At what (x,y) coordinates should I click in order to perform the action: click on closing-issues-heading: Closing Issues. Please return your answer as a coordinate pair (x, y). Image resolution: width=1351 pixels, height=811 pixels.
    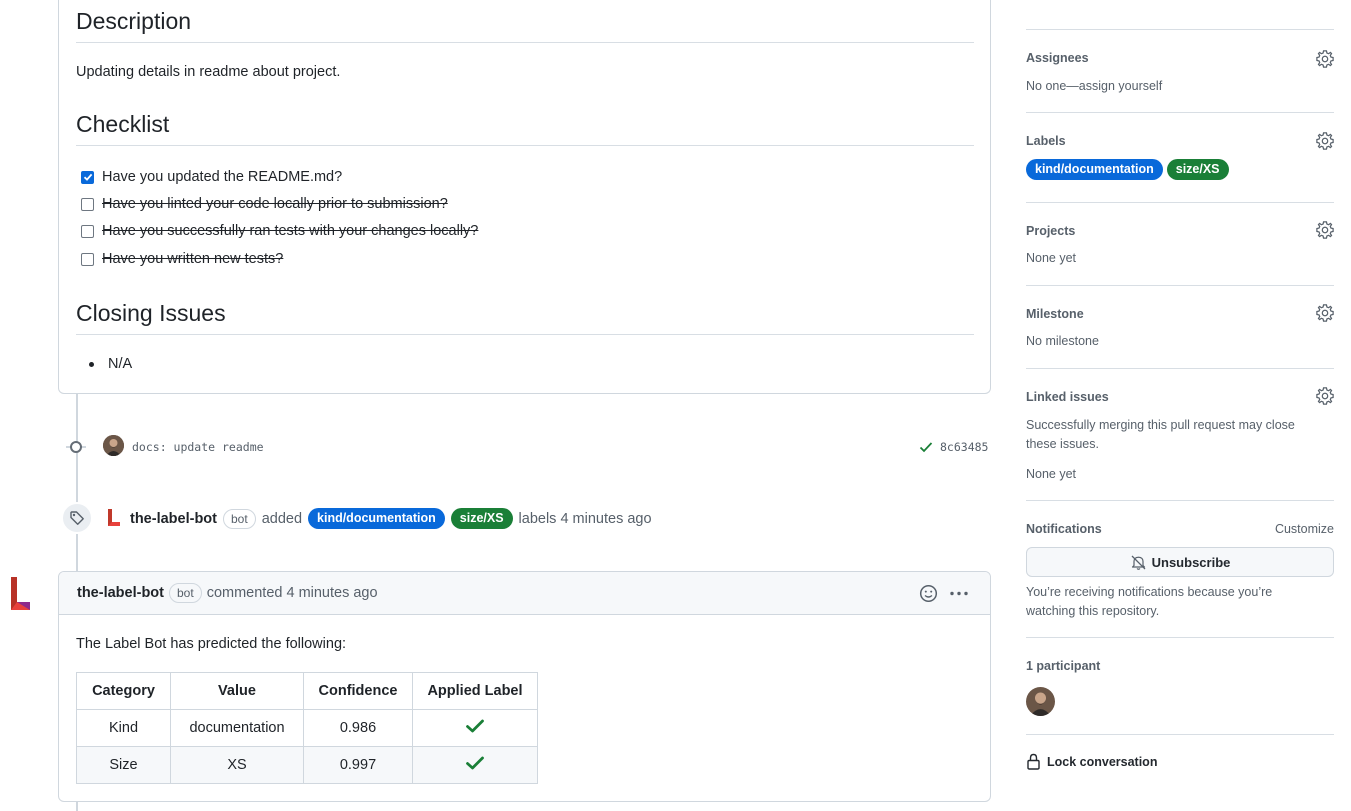
    Looking at the image, I should click on (525, 317).